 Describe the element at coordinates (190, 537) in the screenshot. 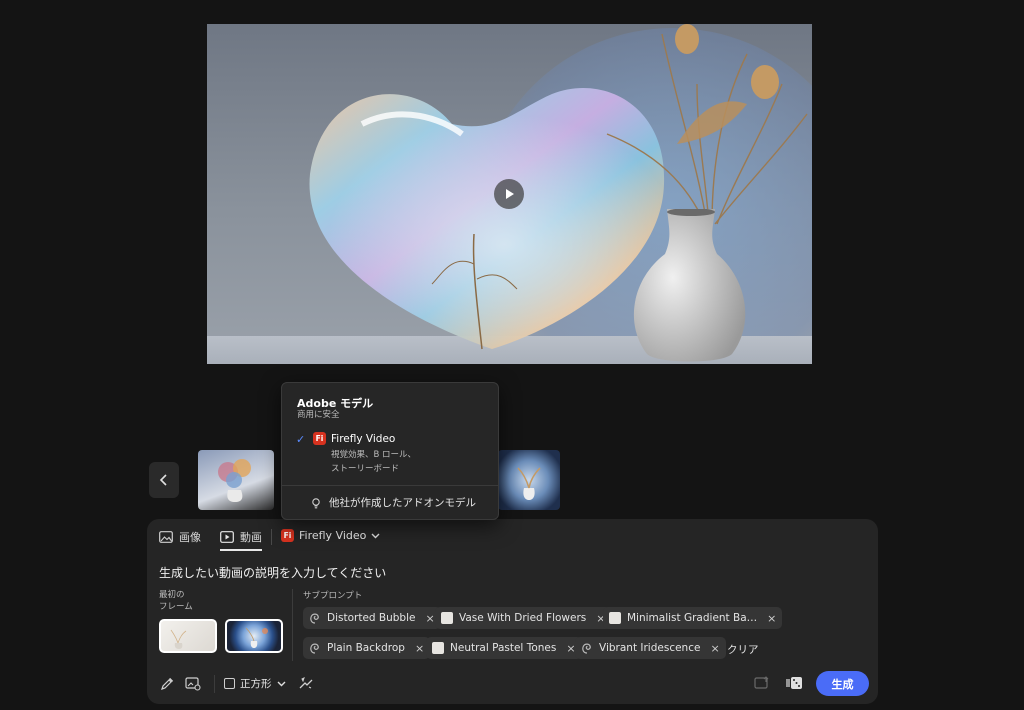

I see `tab-image-label: 画像` at that location.